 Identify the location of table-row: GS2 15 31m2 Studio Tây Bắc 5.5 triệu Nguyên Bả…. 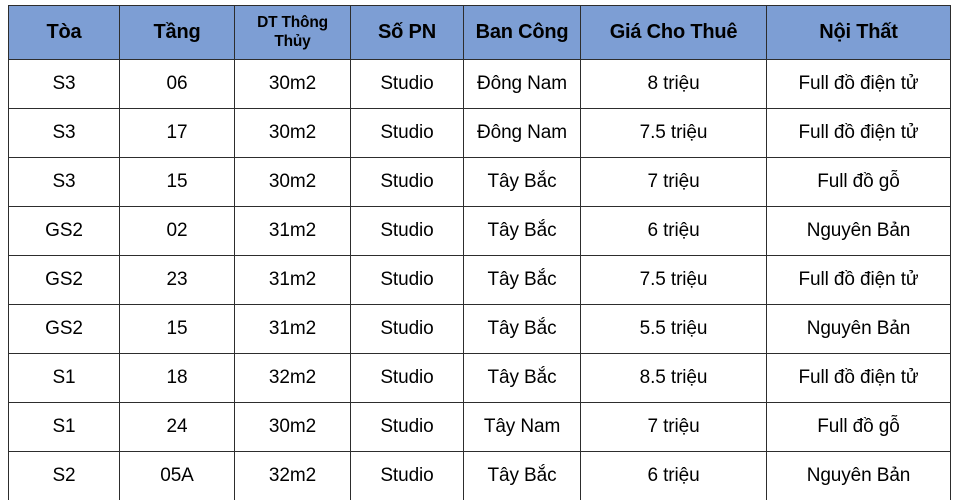
(479, 329).